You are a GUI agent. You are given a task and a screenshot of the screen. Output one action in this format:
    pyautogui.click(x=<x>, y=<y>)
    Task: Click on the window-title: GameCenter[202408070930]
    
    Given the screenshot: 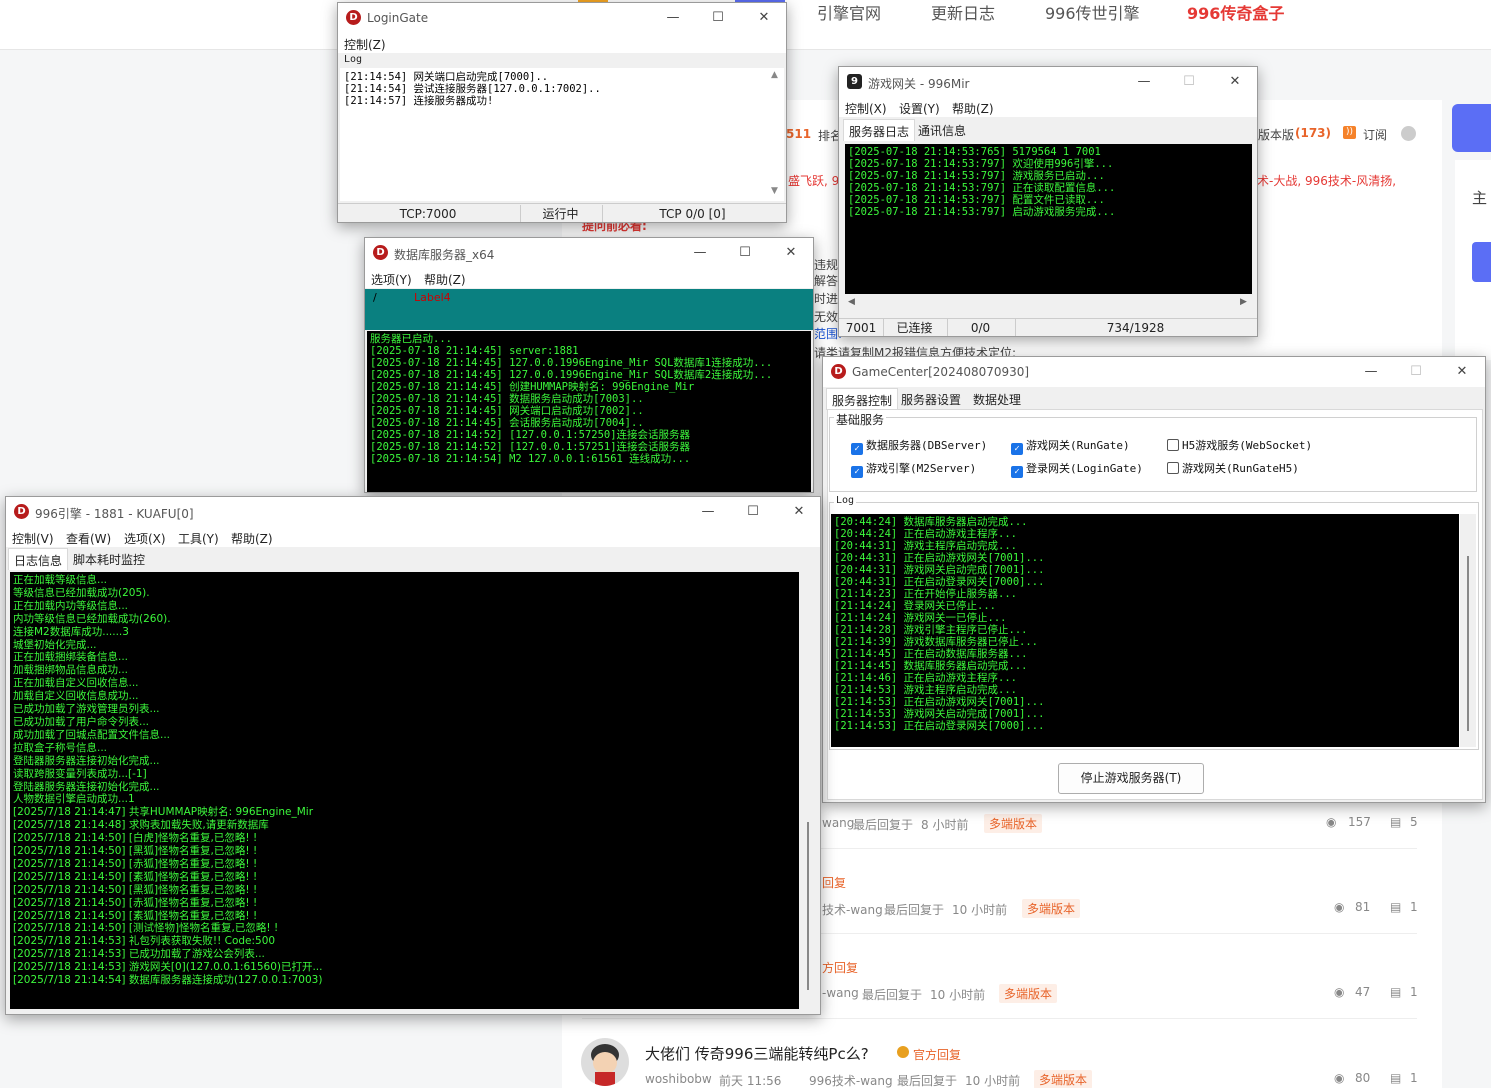 What is the action you would take?
    pyautogui.click(x=941, y=372)
    